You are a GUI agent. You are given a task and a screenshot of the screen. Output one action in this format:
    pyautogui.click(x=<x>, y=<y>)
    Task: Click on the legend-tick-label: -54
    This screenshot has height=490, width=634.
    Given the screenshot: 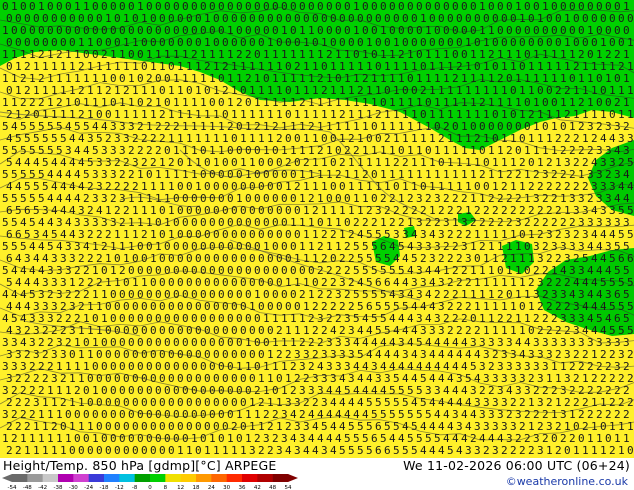 What is the action you would take?
    pyautogui.click(x=12, y=487)
    